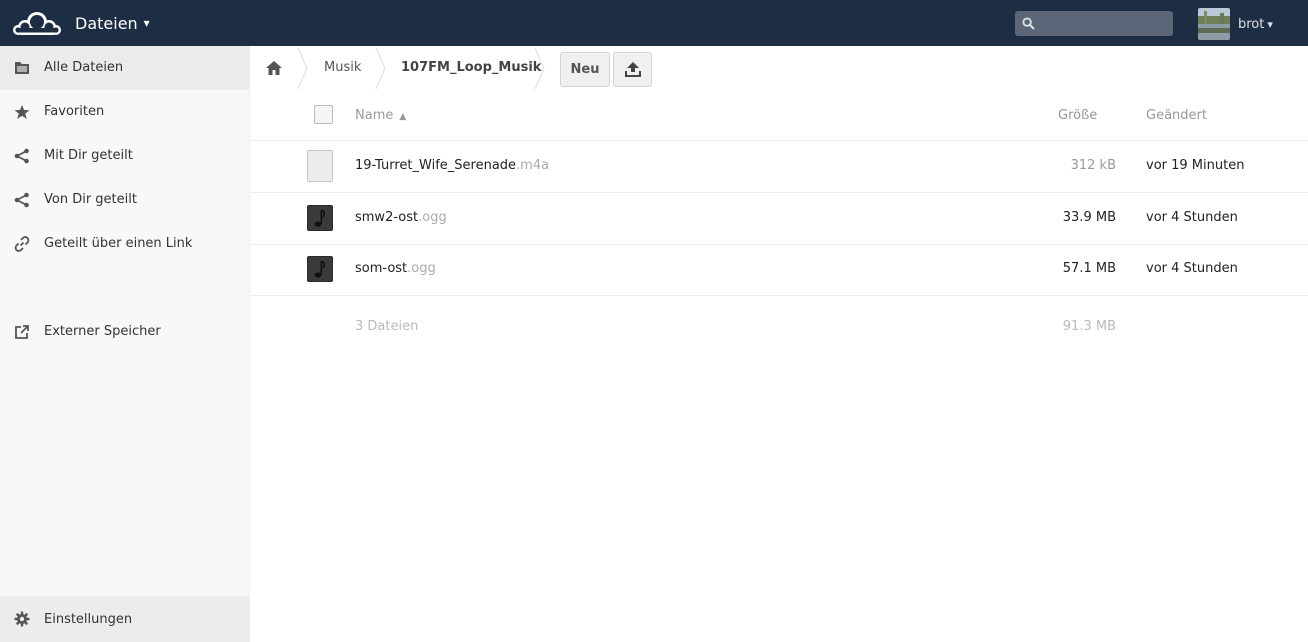 Image resolution: width=1308 pixels, height=642 pixels. I want to click on file-count: 3 Dateien, so click(387, 326).